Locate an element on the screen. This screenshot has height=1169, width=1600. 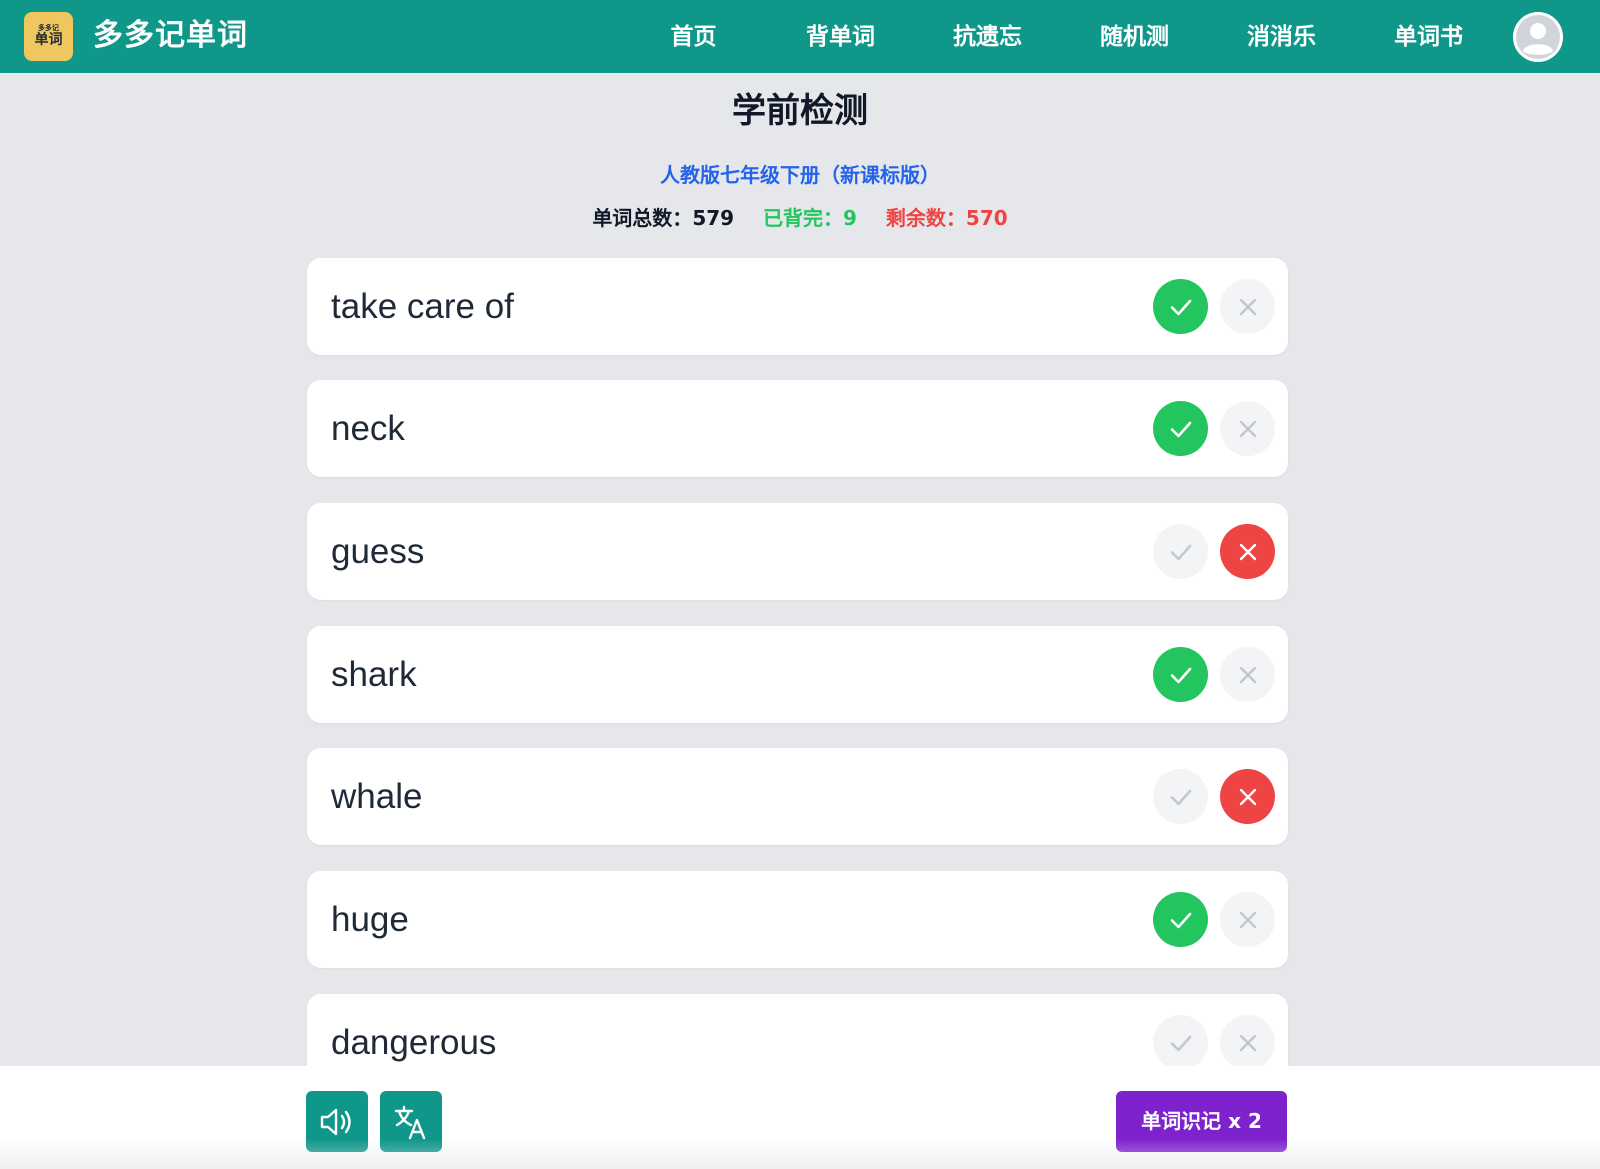
word-text: guess is located at coordinates (378, 551).